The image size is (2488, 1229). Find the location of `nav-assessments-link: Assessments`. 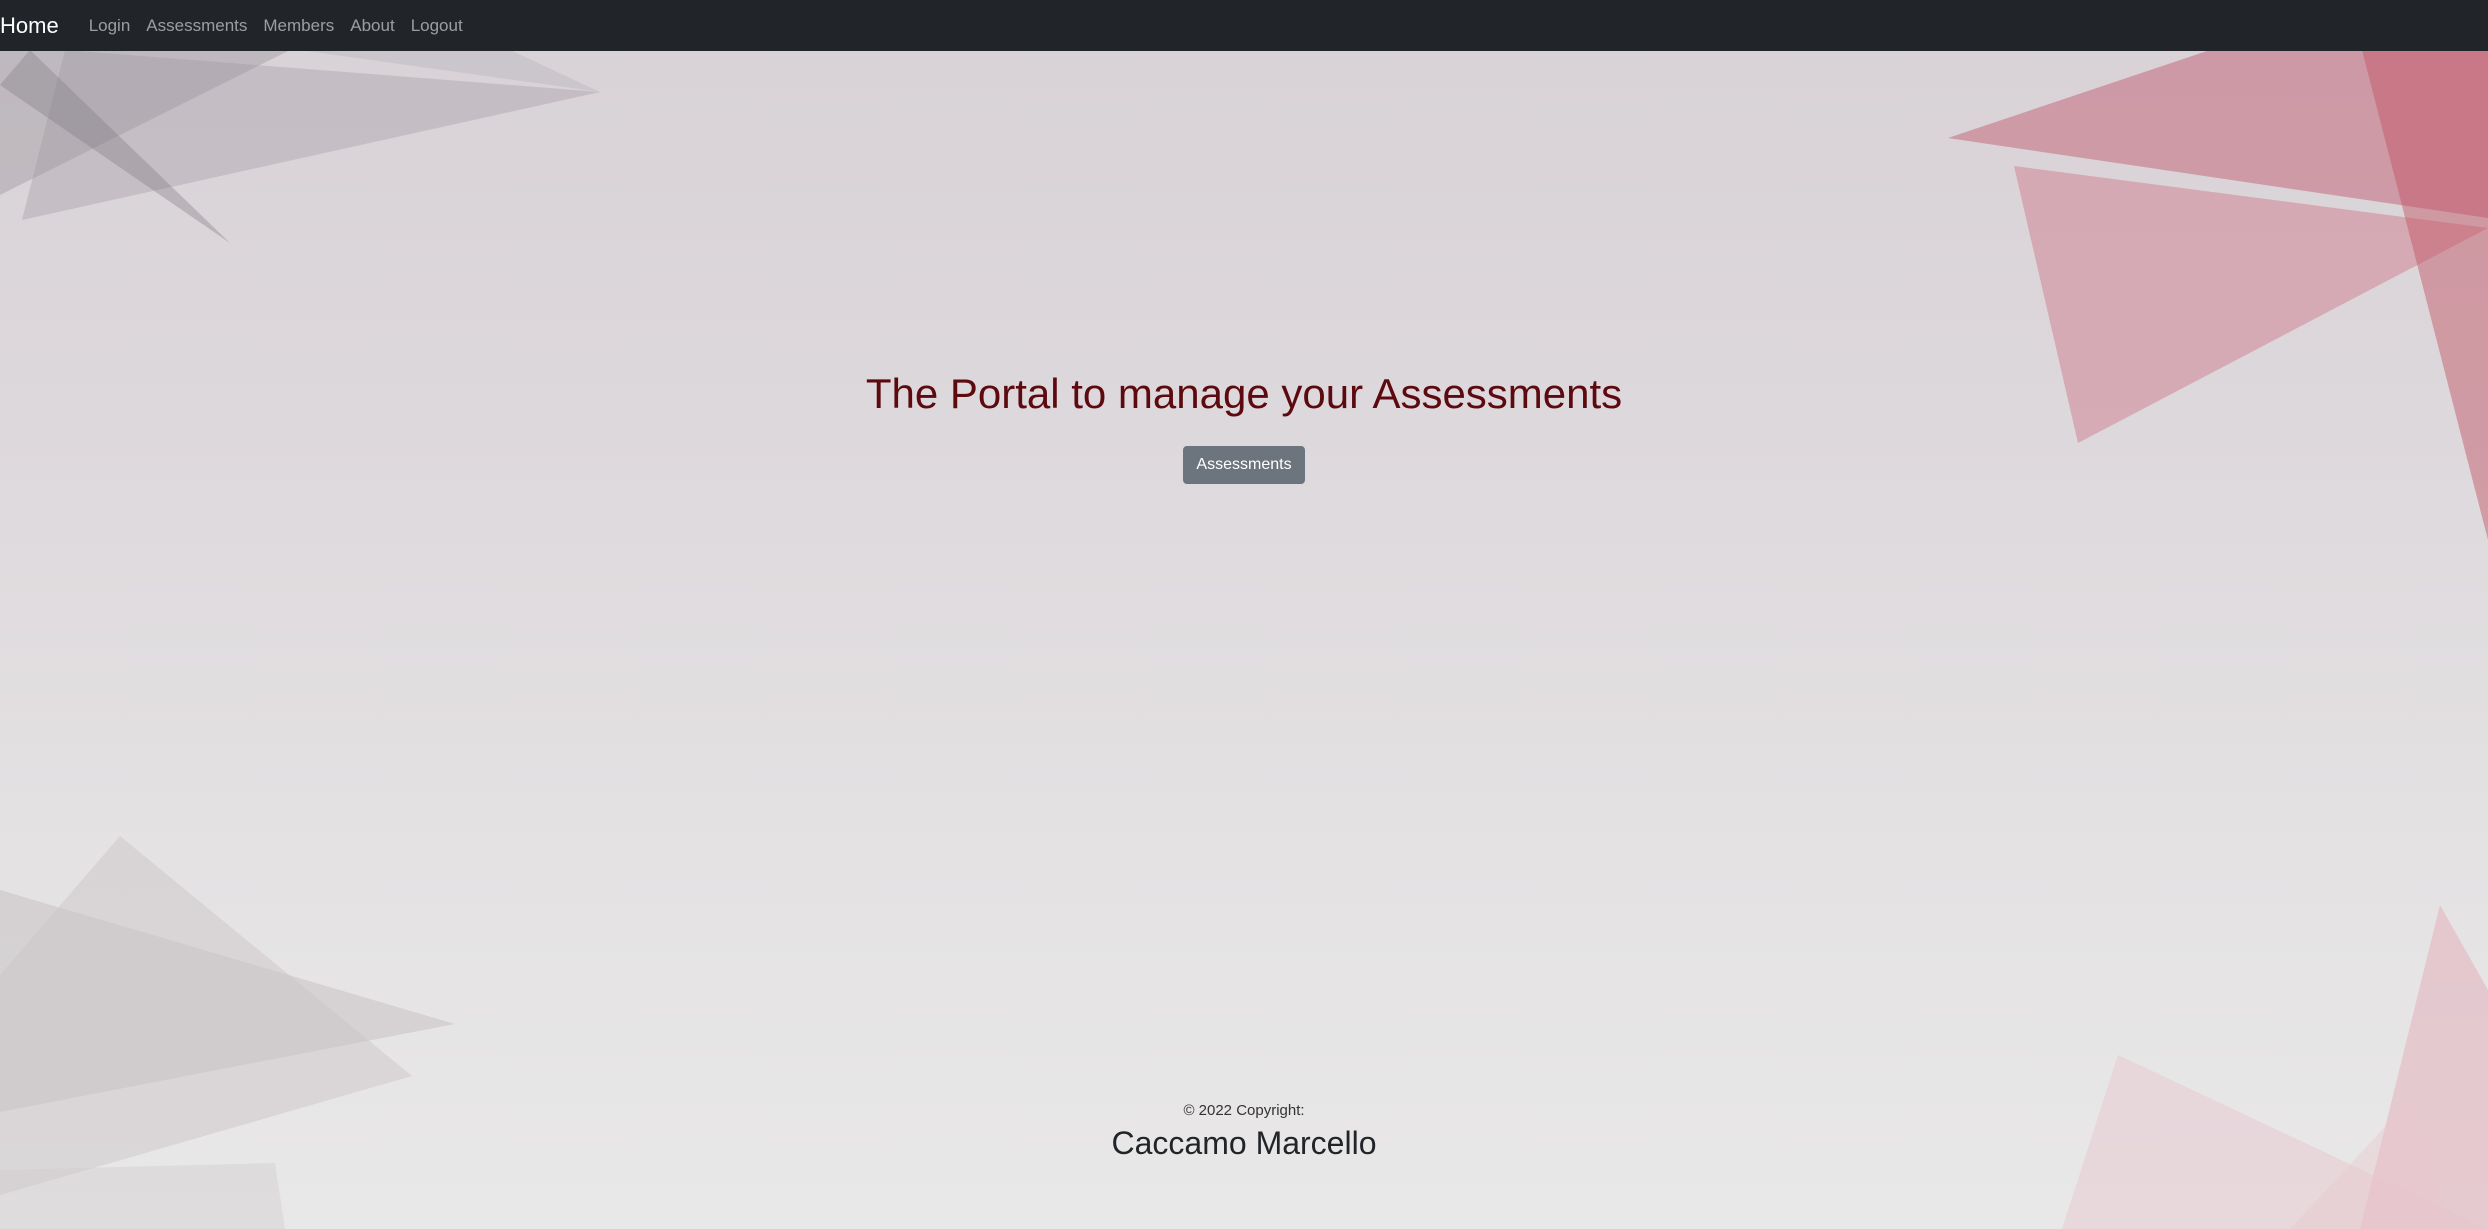

nav-assessments-link: Assessments is located at coordinates (196, 26).